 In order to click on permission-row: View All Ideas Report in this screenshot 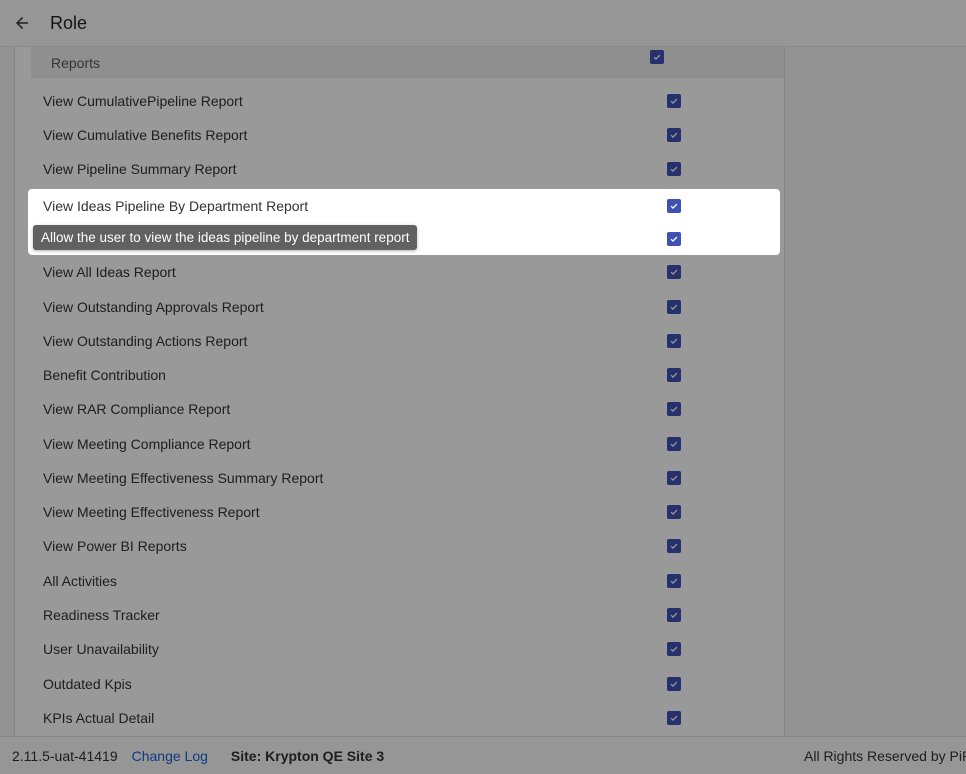, I will do `click(407, 272)`.